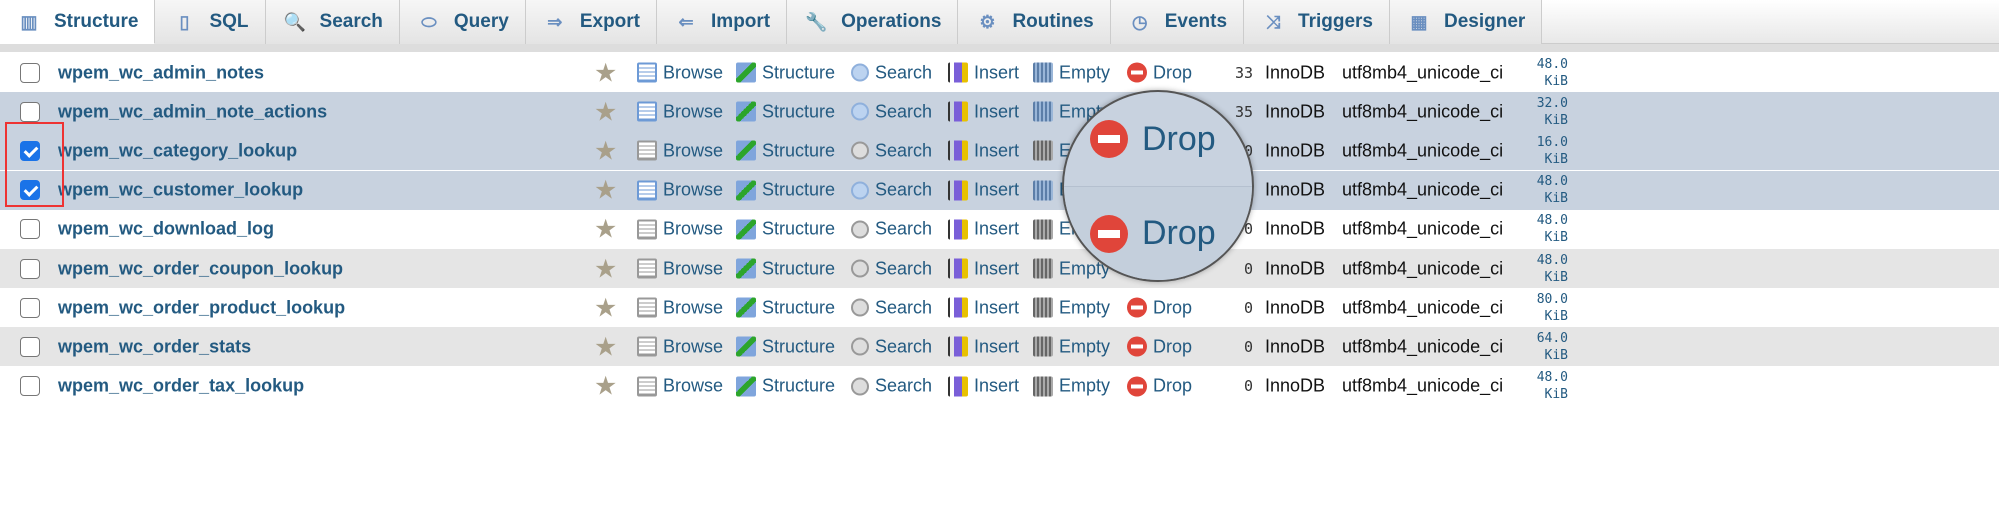 This screenshot has height=505, width=1999. I want to click on tab-designer: ▦ Designer, so click(1466, 22).